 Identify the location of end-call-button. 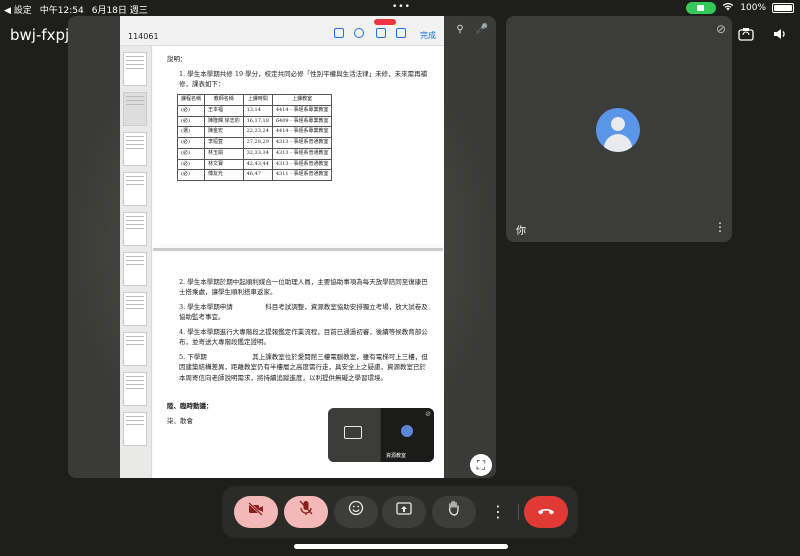
(546, 512).